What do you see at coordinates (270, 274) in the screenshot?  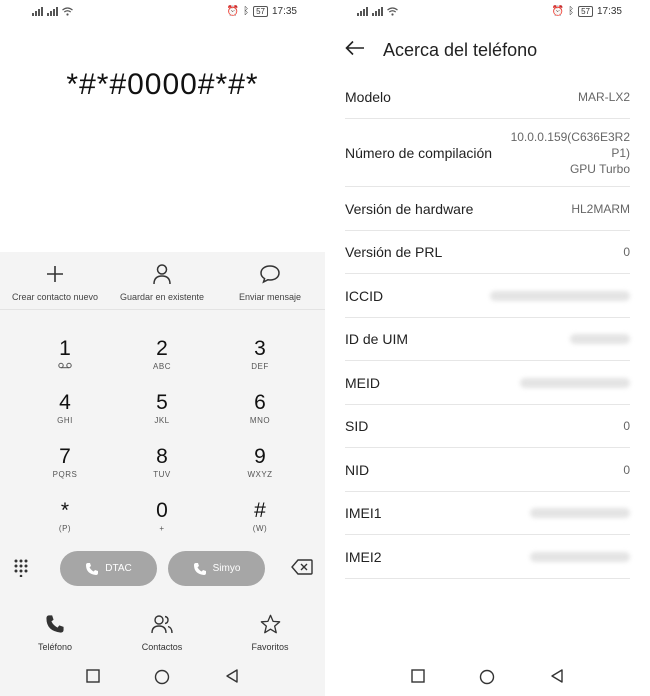 I see `message-icon` at bounding box center [270, 274].